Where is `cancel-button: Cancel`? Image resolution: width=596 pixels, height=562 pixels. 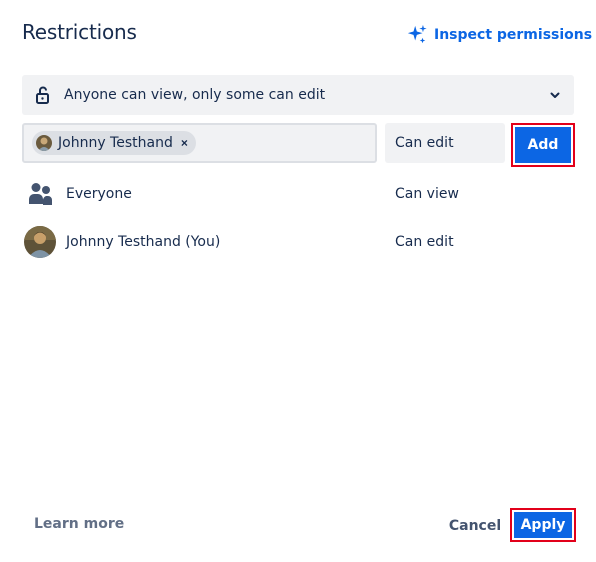 cancel-button: Cancel is located at coordinates (475, 526).